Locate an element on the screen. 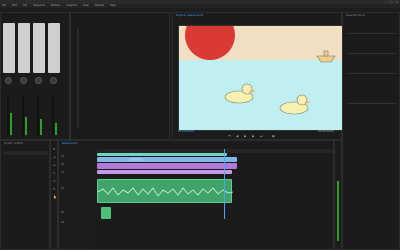 This screenshot has height=250, width=400. master-meter is located at coordinates (338, 211).